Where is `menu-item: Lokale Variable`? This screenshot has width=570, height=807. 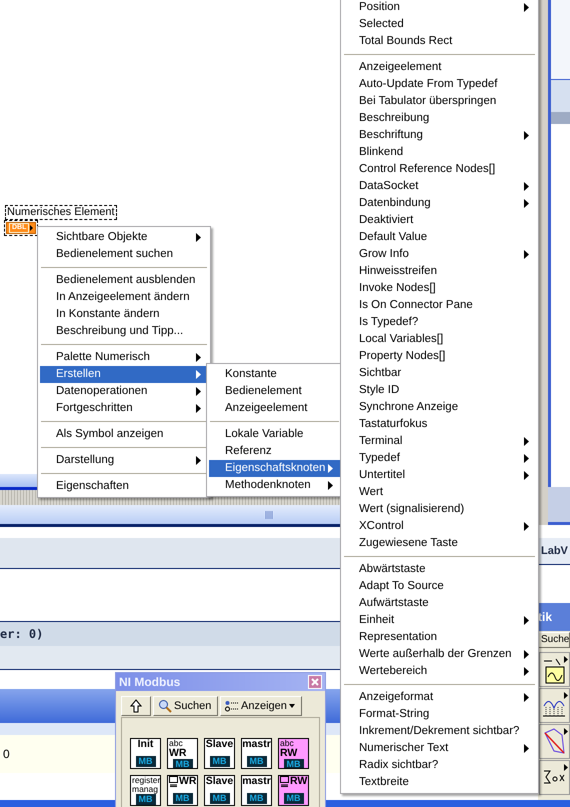 menu-item: Lokale Variable is located at coordinates (274, 434).